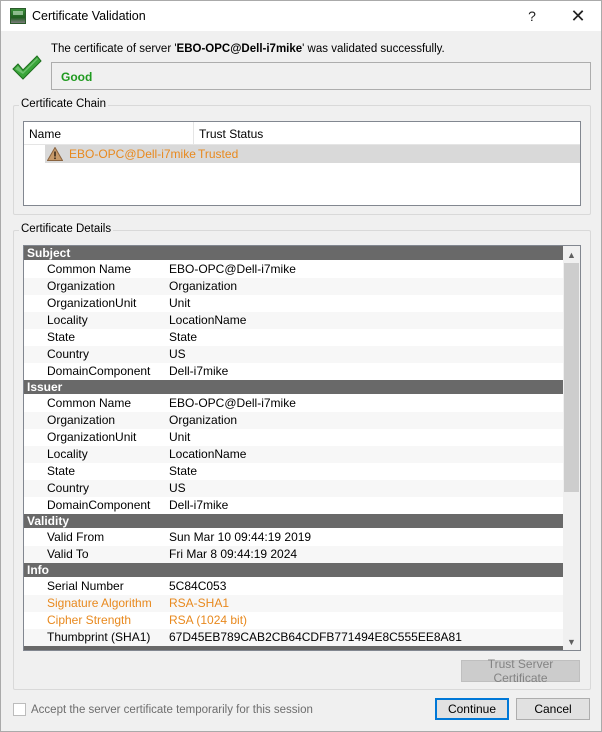 Image resolution: width=602 pixels, height=732 pixels. I want to click on status-text: Good, so click(77, 77).